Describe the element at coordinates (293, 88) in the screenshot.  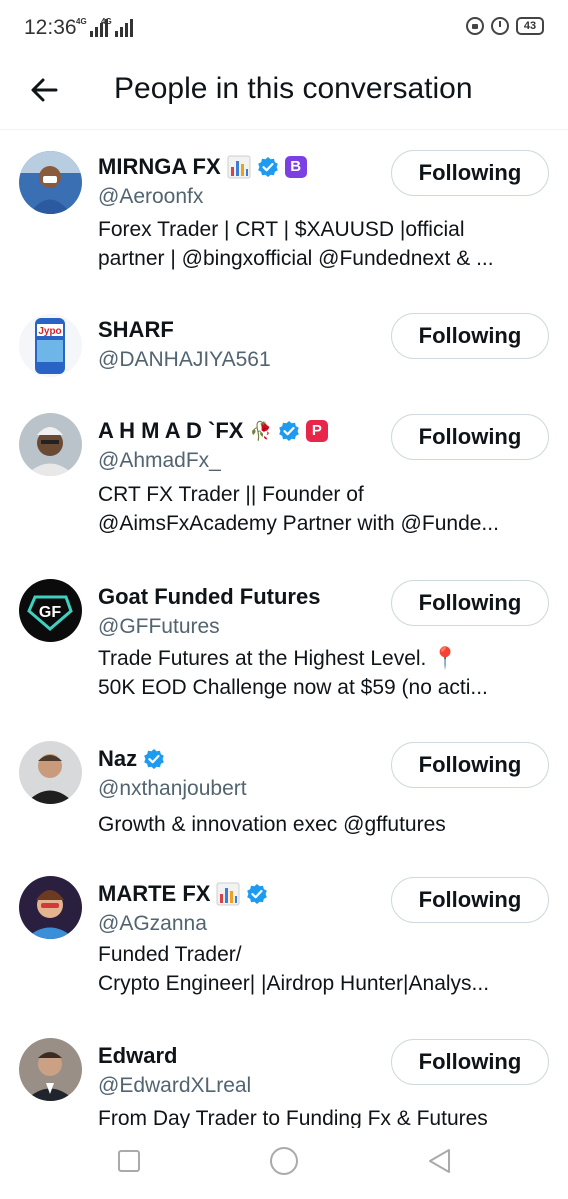
I see `page-title: People in this conversation` at that location.